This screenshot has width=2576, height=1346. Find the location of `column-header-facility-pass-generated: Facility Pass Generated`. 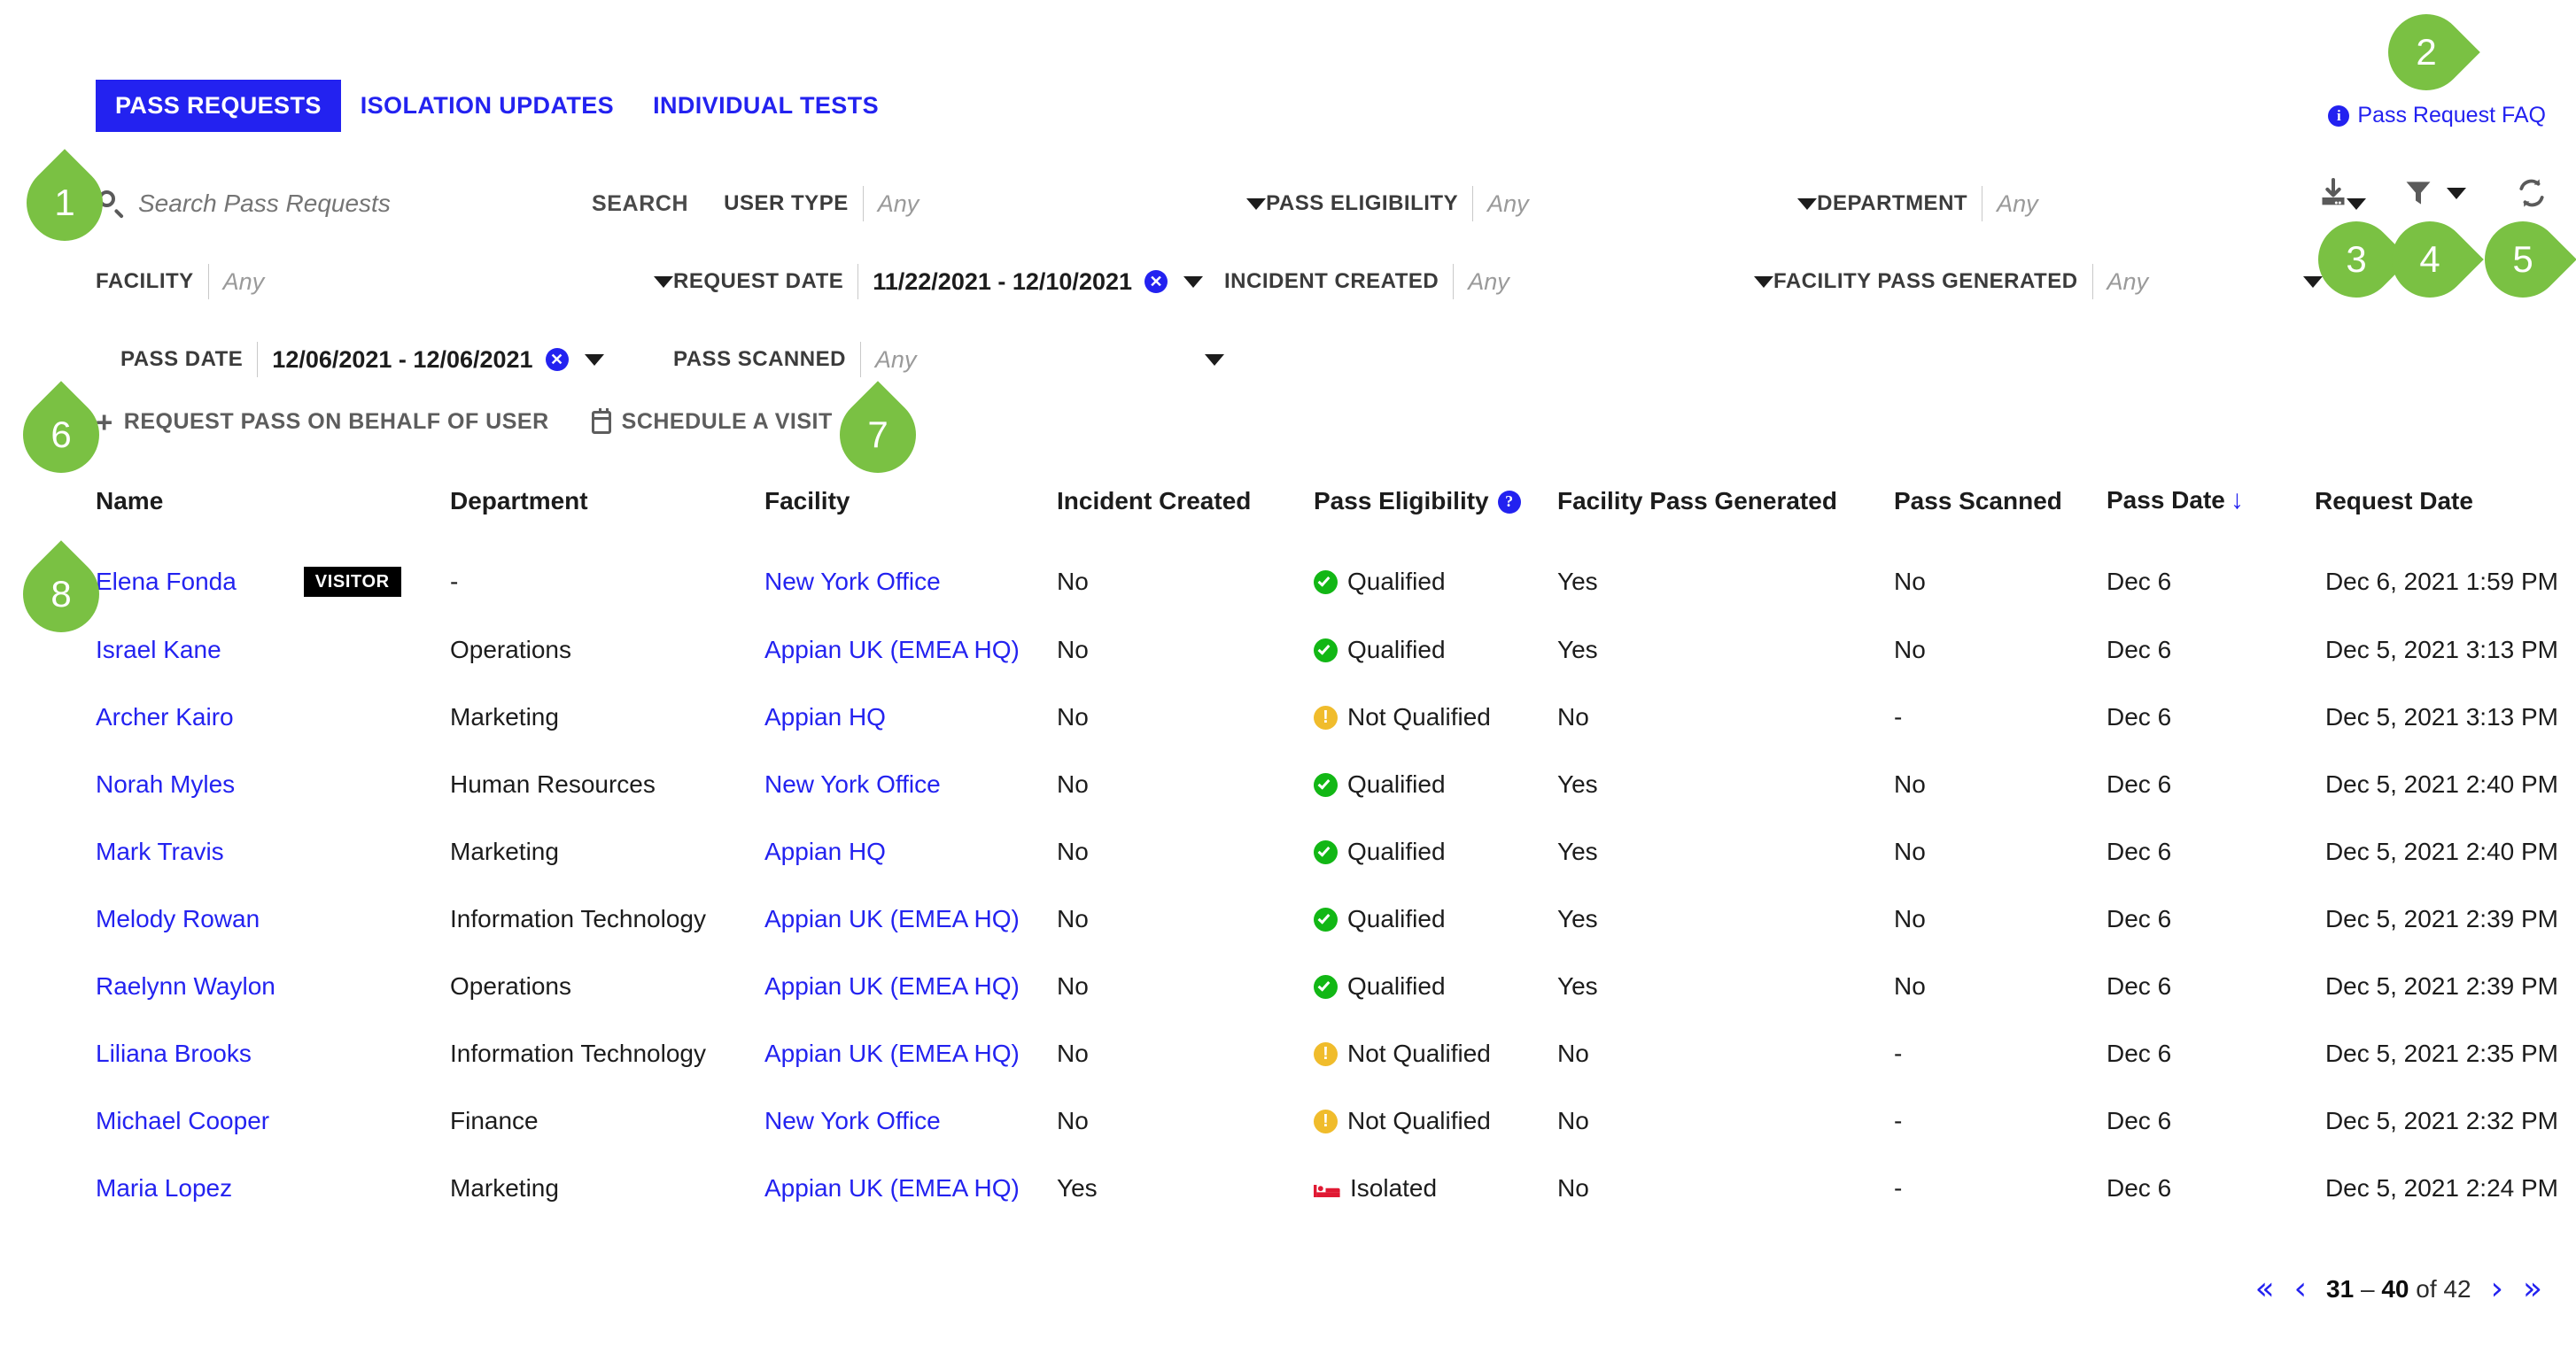

column-header-facility-pass-generated: Facility Pass Generated is located at coordinates (1725, 516).